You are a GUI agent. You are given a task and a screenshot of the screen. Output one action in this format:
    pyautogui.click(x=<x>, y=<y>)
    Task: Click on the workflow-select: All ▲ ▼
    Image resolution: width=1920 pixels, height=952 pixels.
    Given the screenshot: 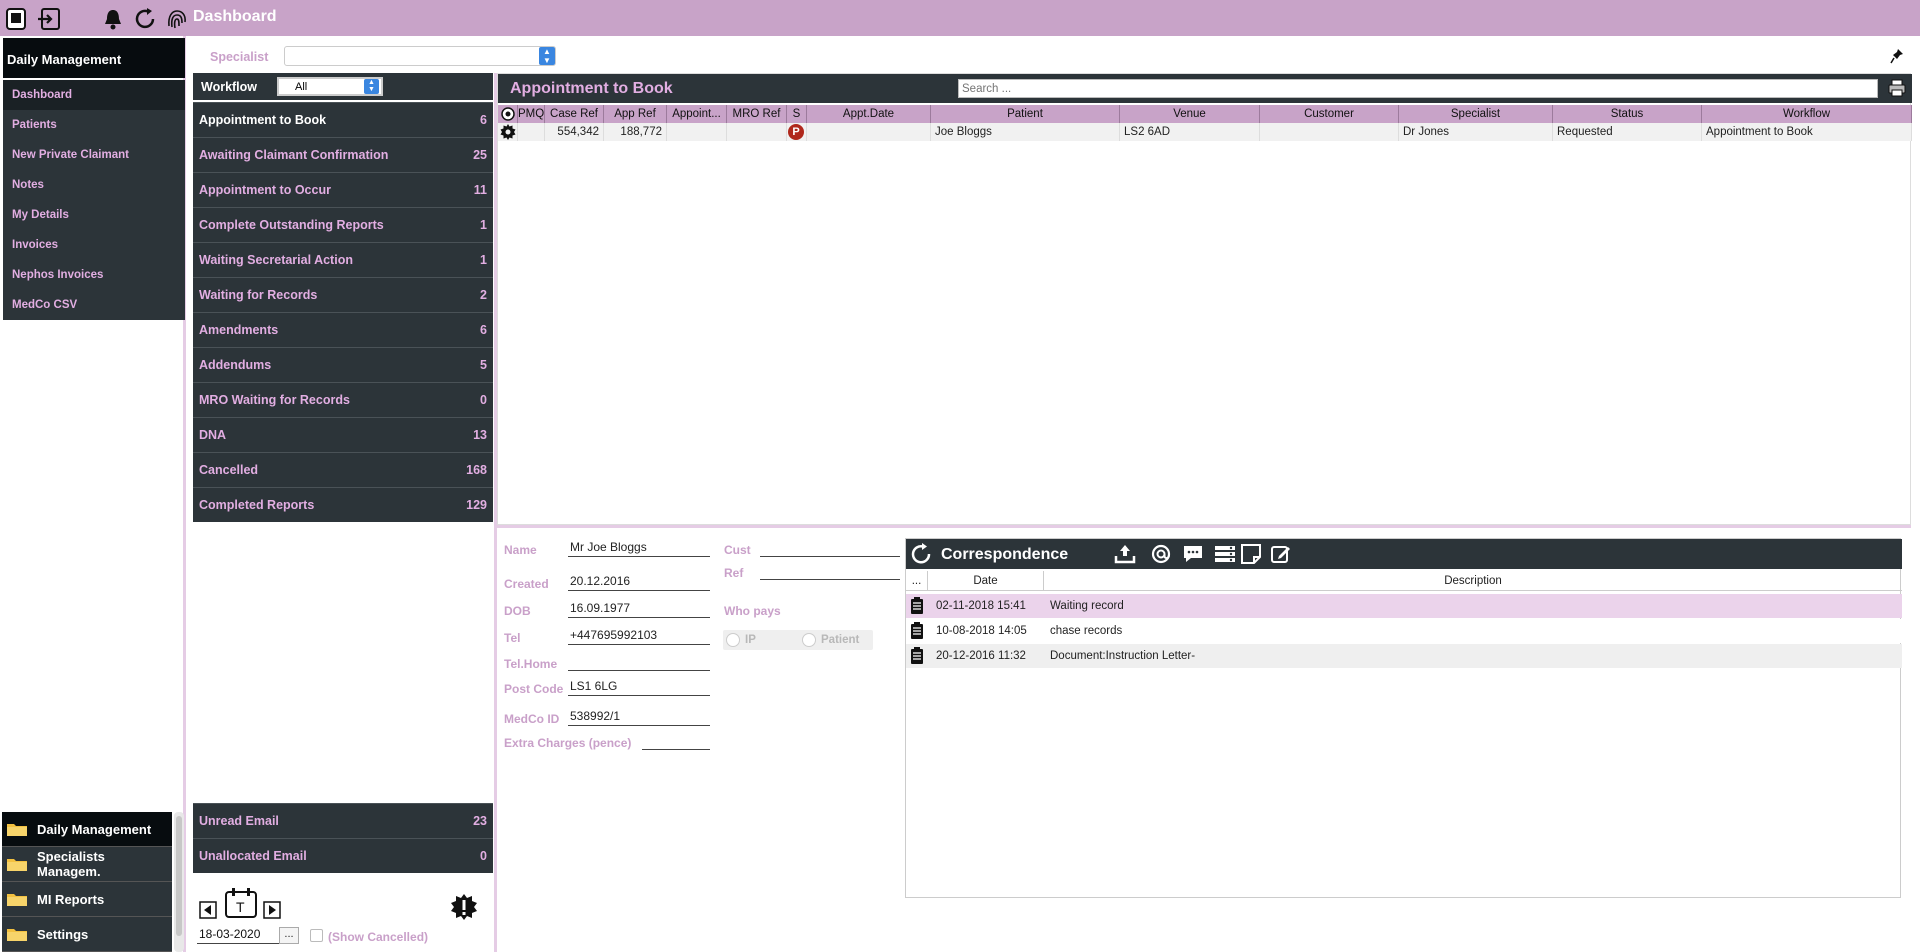 What is the action you would take?
    pyautogui.click(x=330, y=86)
    